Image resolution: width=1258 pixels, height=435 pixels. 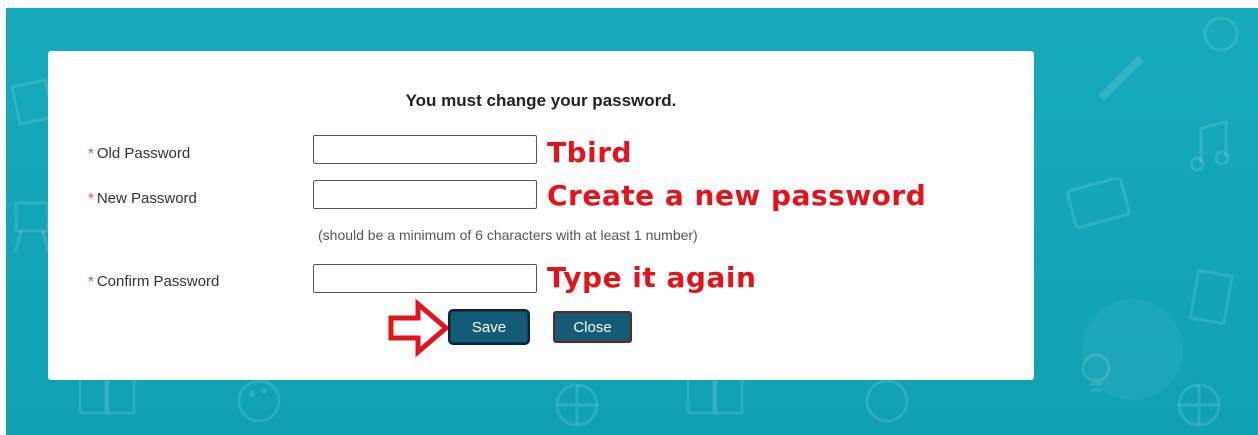 What do you see at coordinates (887, 401) in the screenshot?
I see `doodle-palette2-icon` at bounding box center [887, 401].